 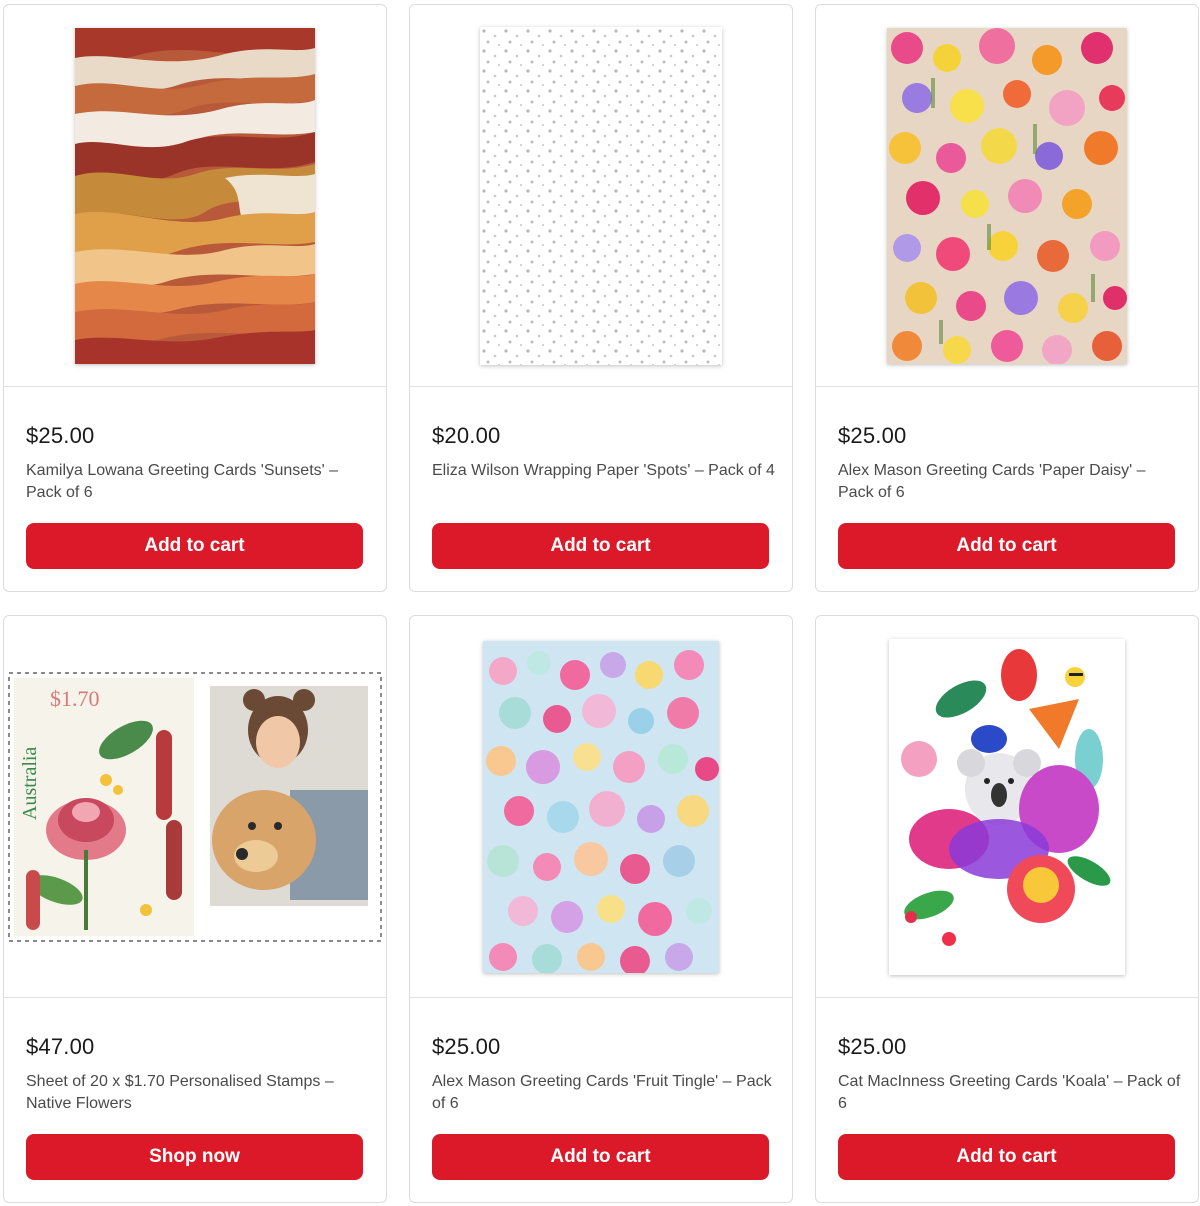 I want to click on paper-daisy-card-image, so click(x=1007, y=195).